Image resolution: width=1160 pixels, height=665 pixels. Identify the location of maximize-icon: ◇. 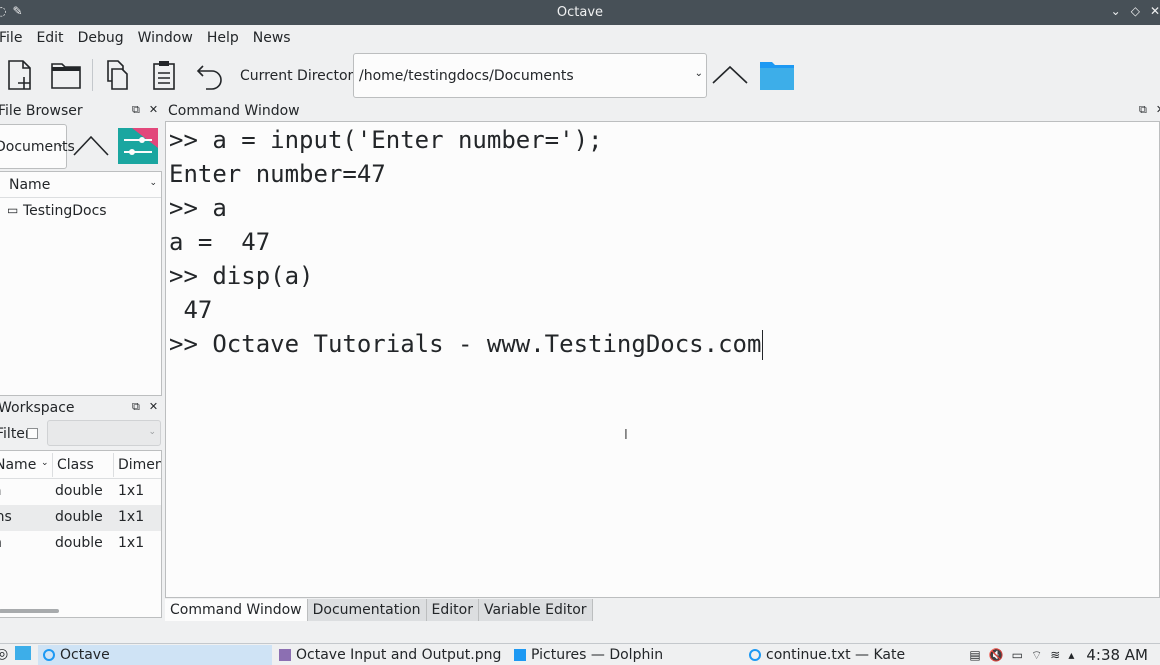
(1135, 11).